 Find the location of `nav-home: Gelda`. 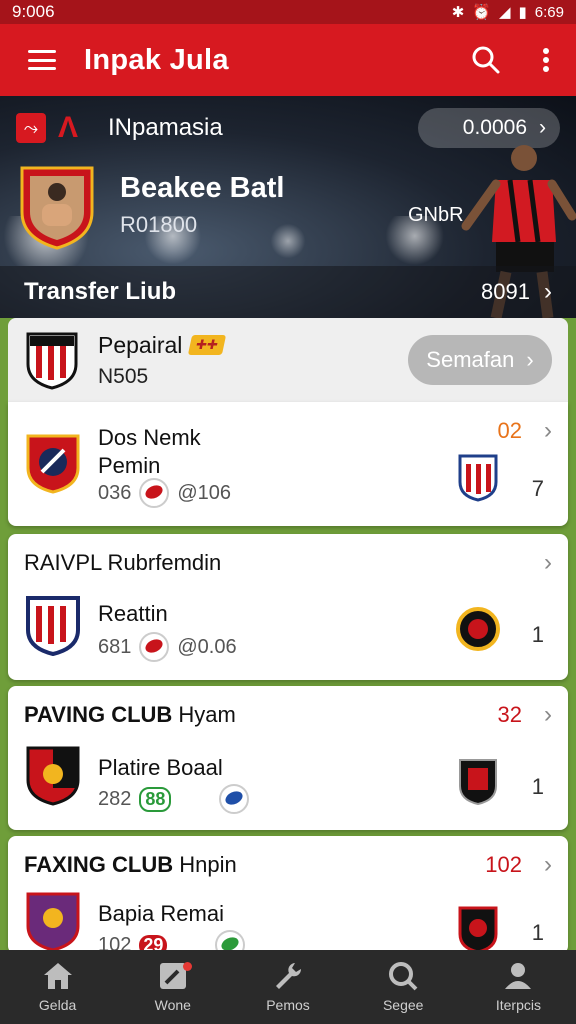

nav-home: Gelda is located at coordinates (57, 987).